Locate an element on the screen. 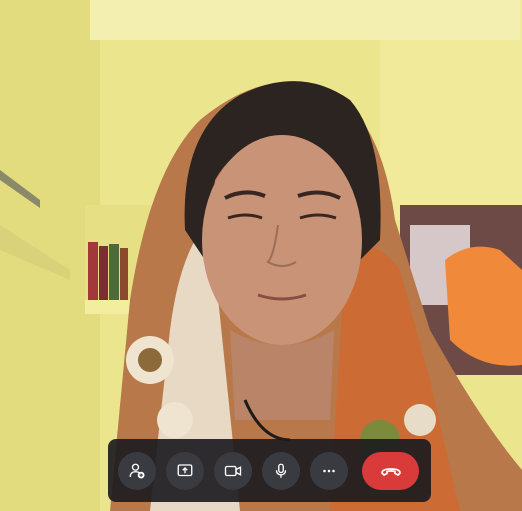  camera-button is located at coordinates (233, 470).